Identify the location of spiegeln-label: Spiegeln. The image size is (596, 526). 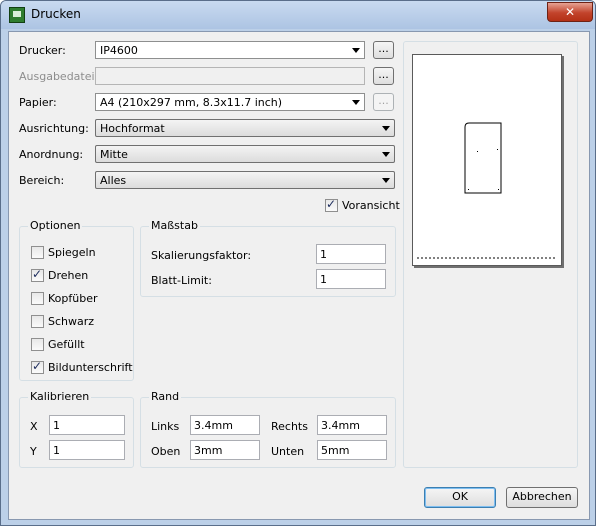
(72, 252).